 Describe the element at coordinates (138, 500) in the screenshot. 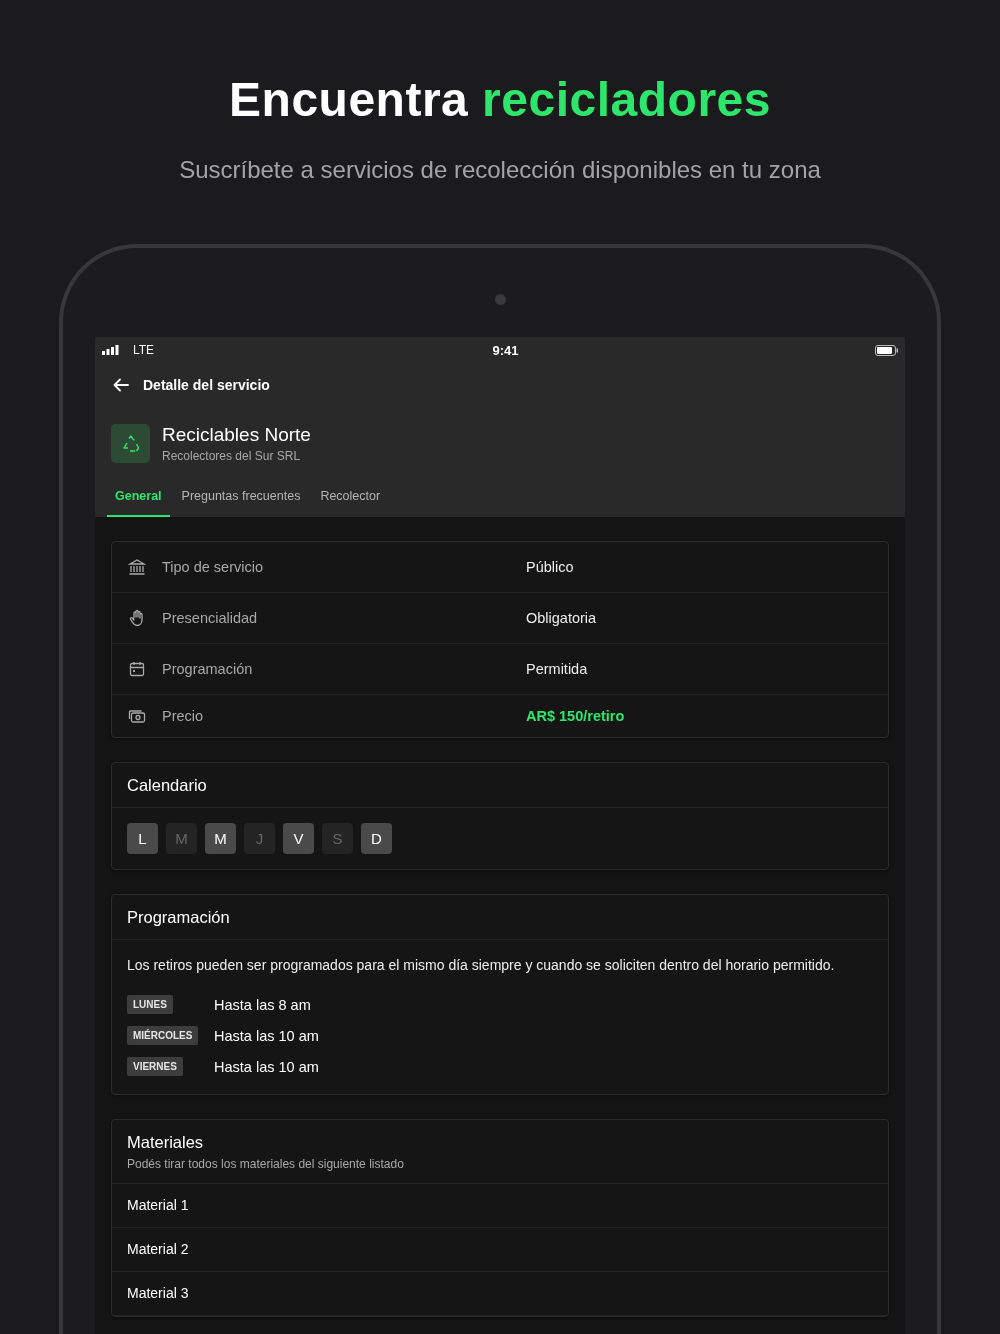

I see `tab: General` at that location.